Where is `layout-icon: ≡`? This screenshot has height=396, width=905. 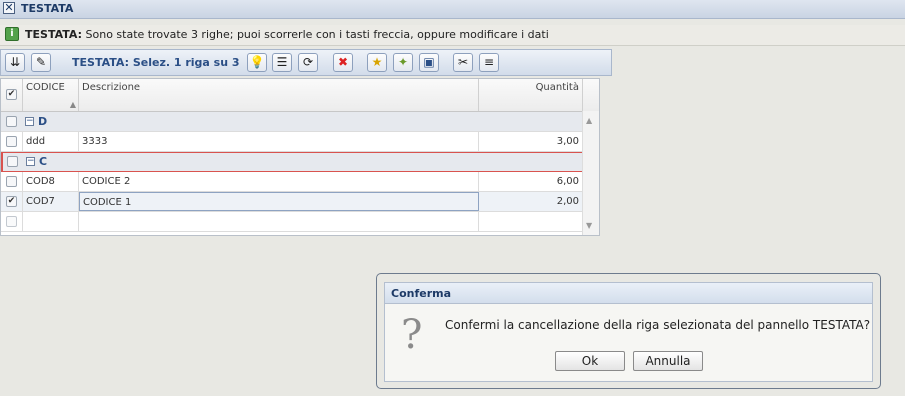
layout-icon: ≡ is located at coordinates (489, 62).